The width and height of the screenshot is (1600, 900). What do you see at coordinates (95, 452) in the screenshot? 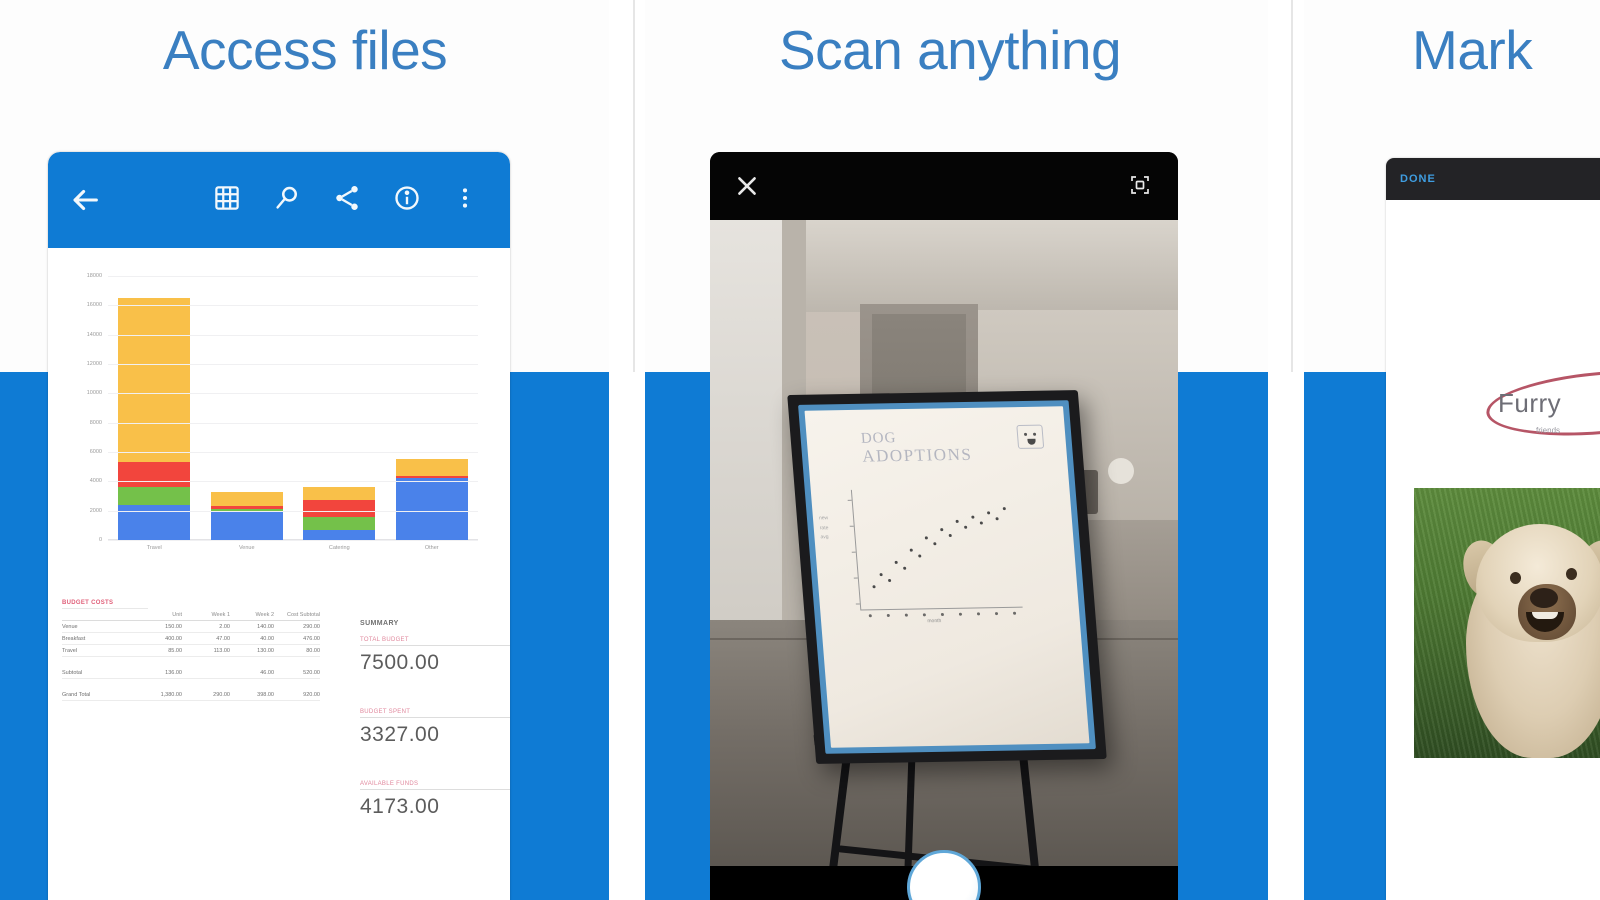
I see `chart-ytick-label: 6000` at bounding box center [95, 452].